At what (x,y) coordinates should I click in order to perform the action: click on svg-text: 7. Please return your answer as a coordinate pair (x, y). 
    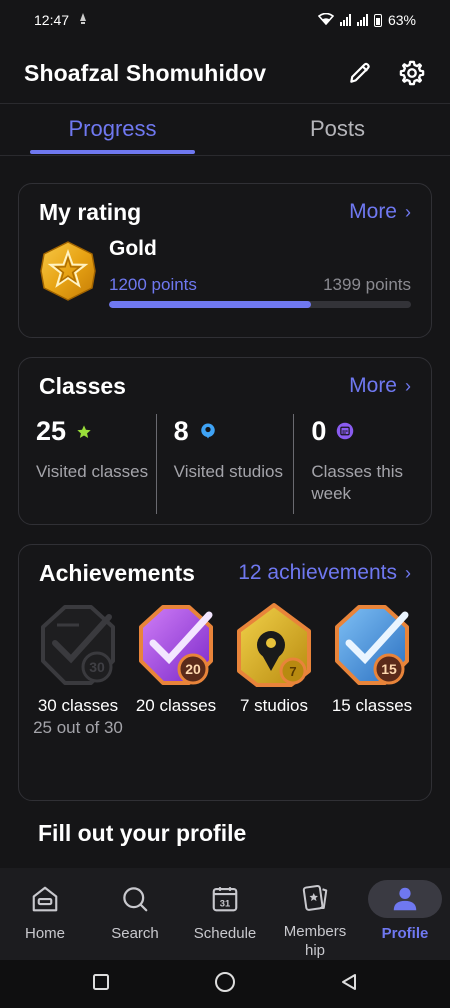
    Looking at the image, I should click on (292, 671).